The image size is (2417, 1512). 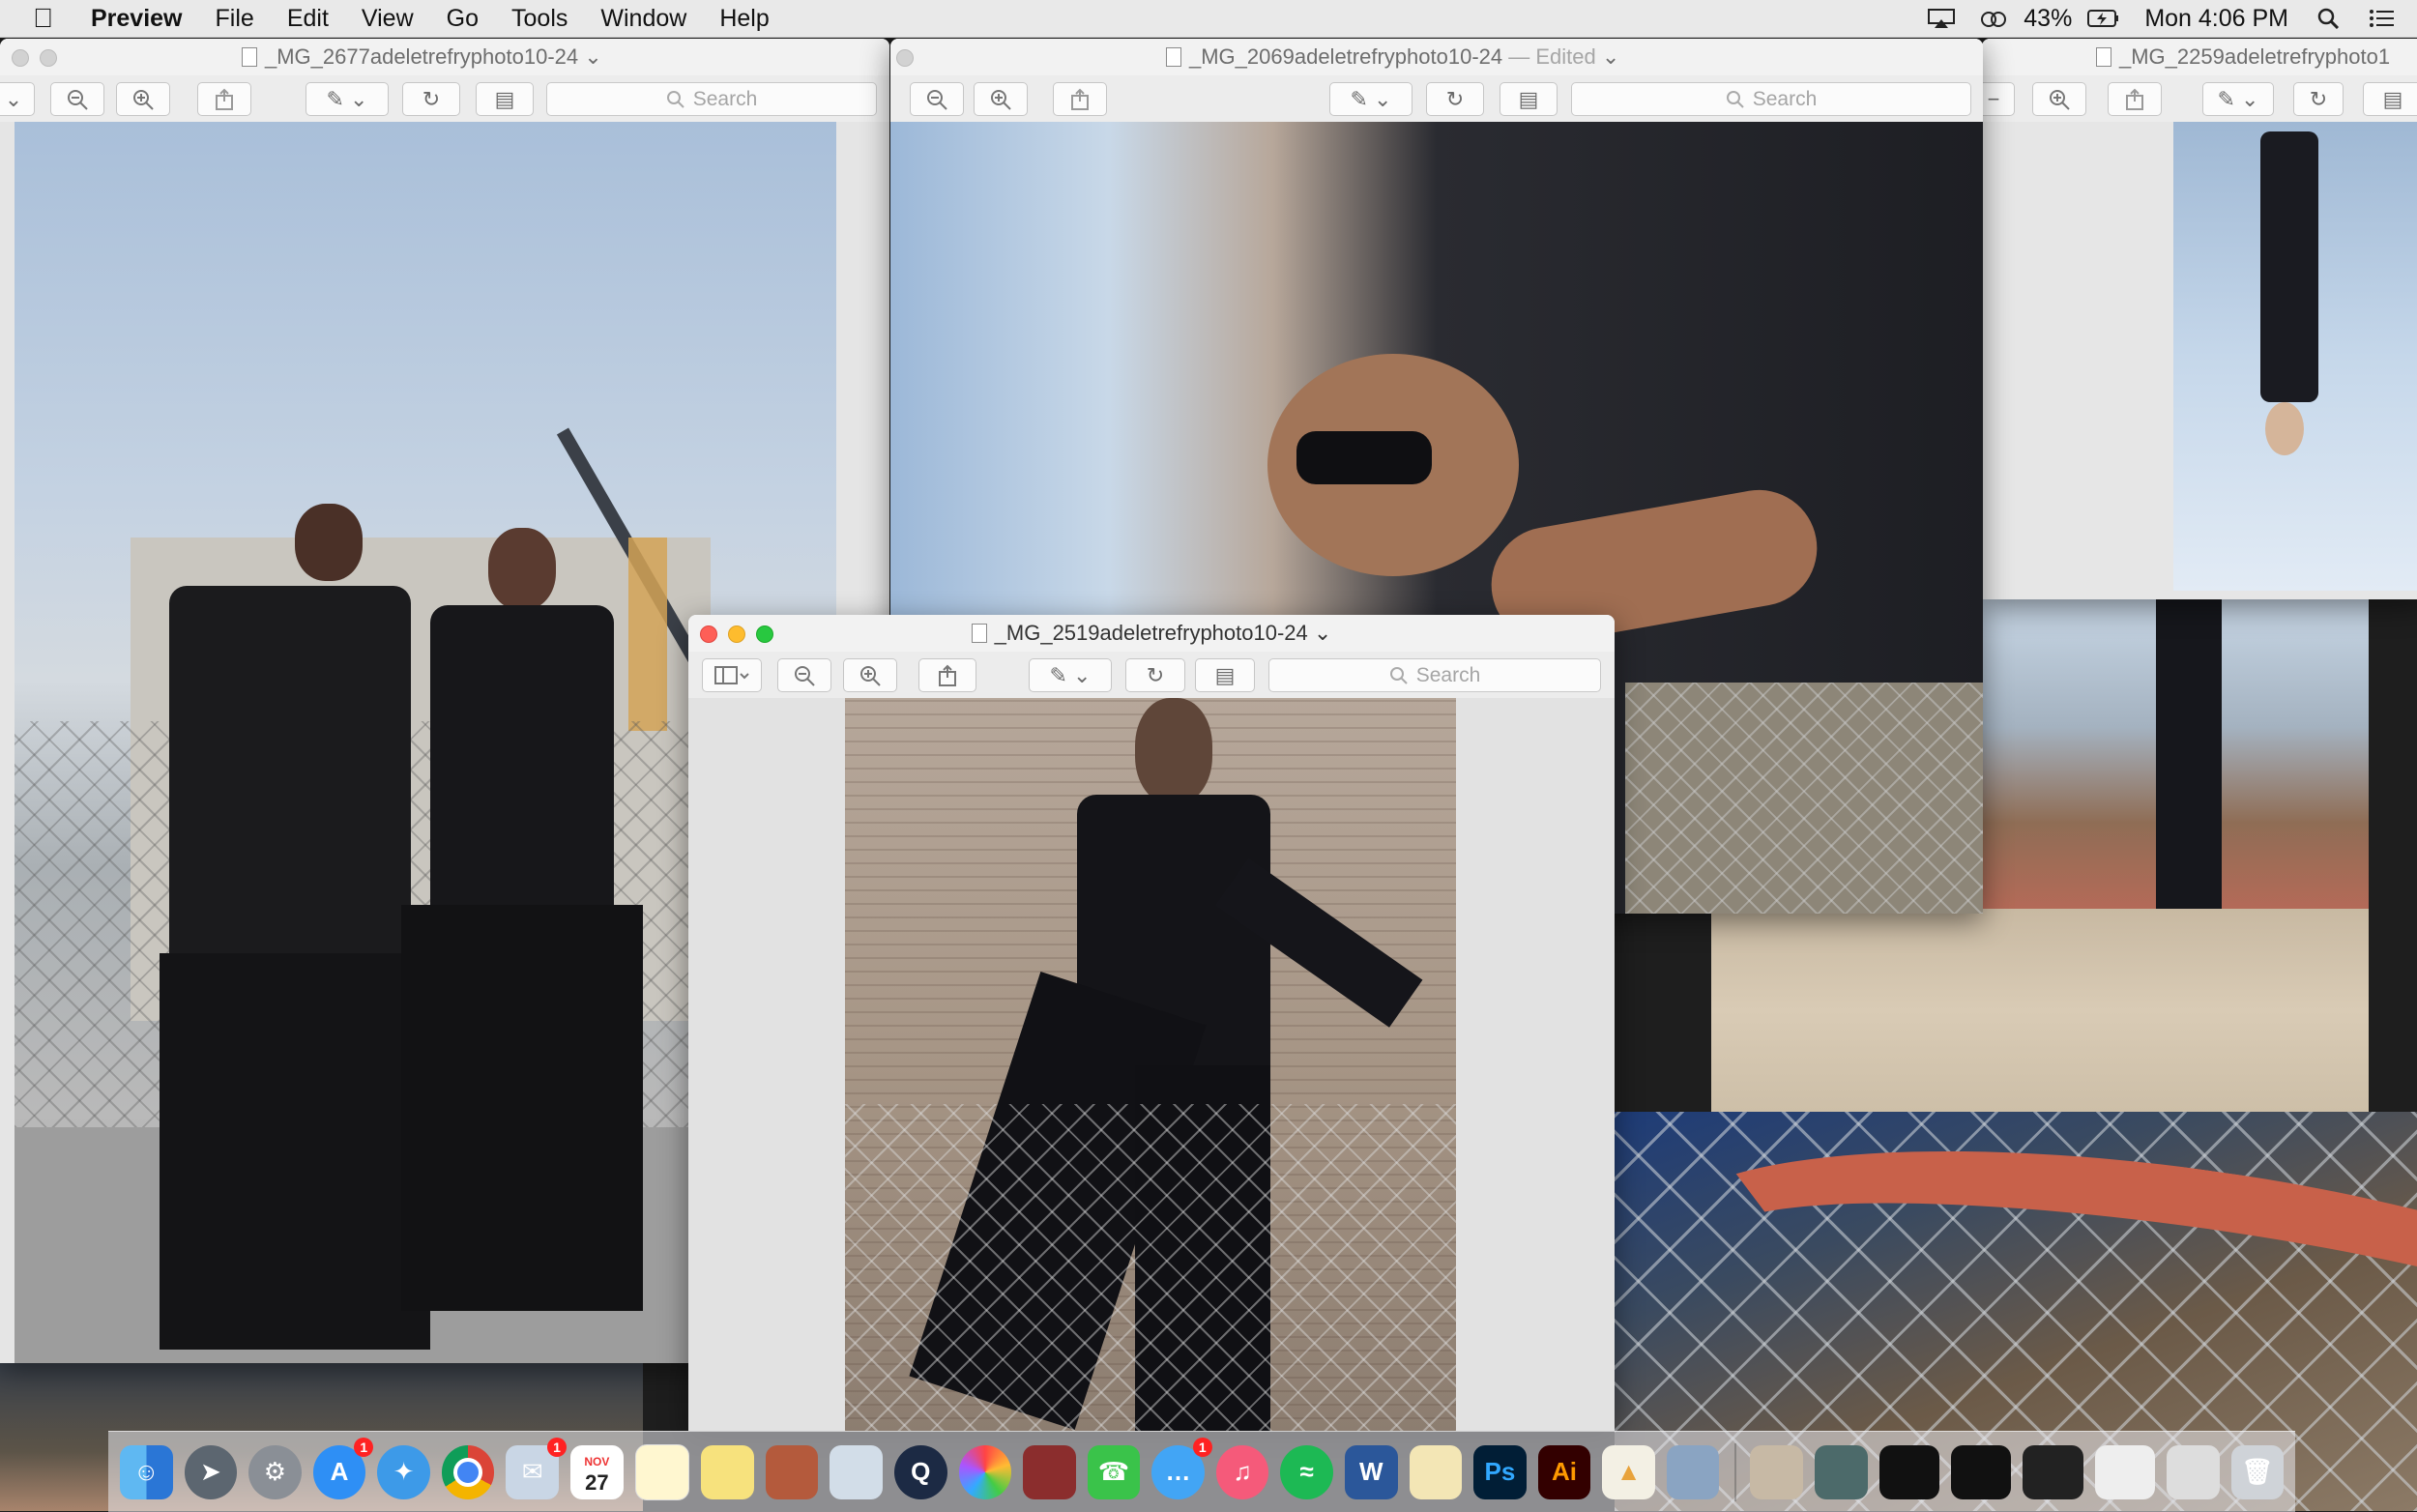 What do you see at coordinates (462, 18) in the screenshot?
I see `menu-go: Go` at bounding box center [462, 18].